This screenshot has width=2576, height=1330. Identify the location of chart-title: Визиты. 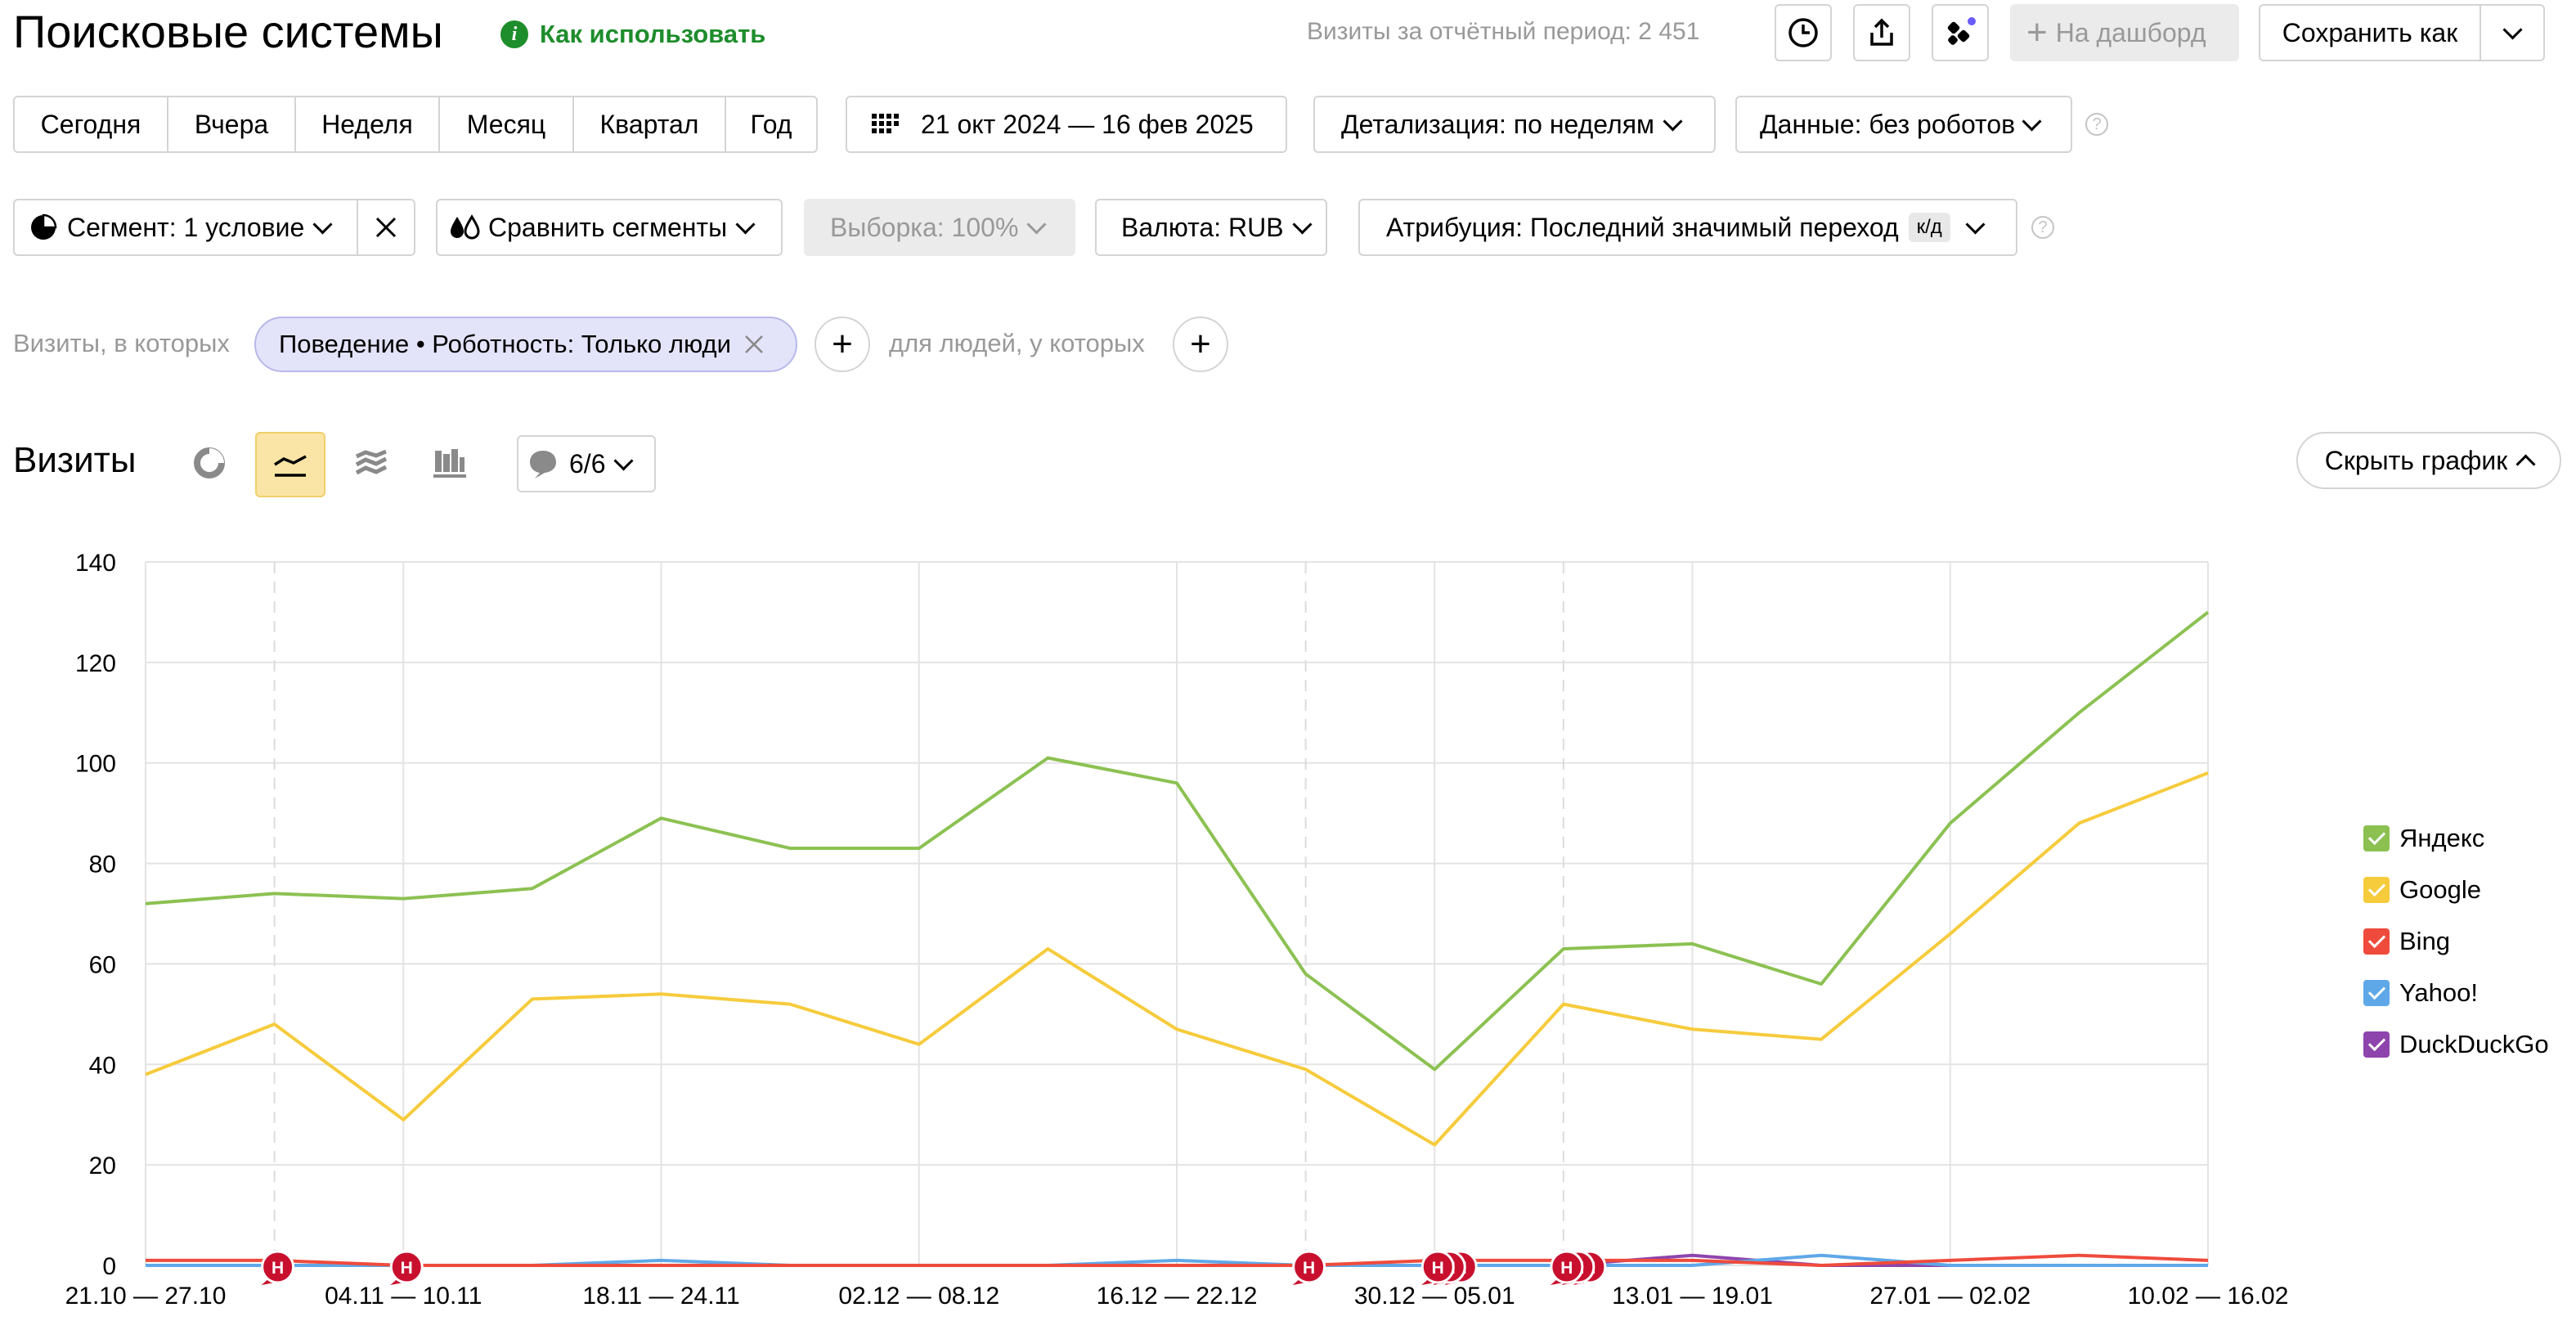
(75, 460).